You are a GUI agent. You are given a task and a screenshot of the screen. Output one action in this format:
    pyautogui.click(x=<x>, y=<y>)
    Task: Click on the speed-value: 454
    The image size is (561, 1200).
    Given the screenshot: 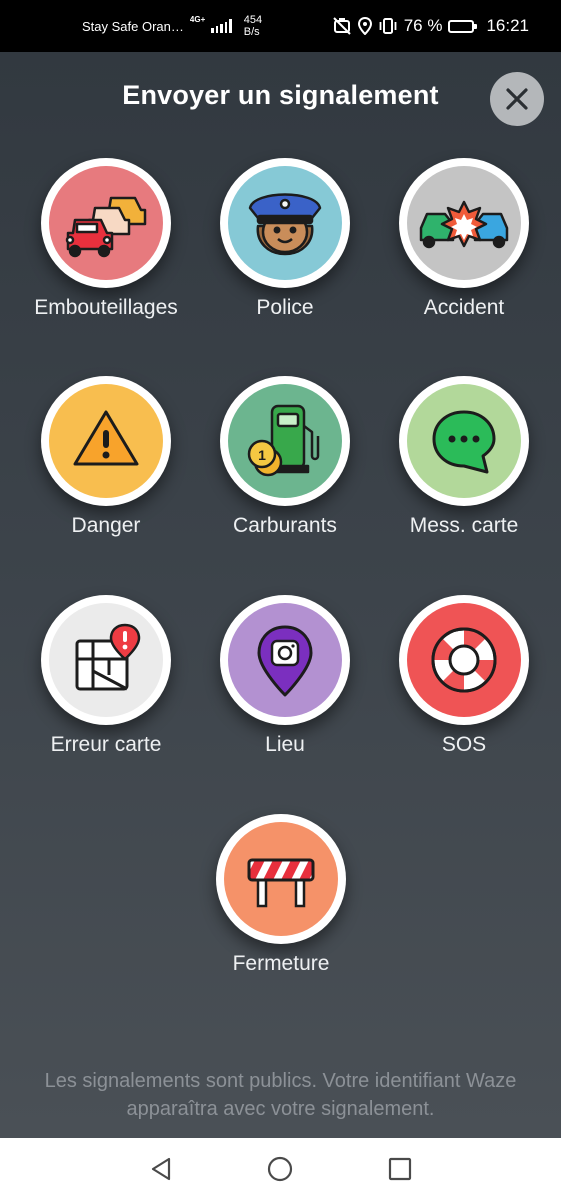 What is the action you would take?
    pyautogui.click(x=253, y=20)
    